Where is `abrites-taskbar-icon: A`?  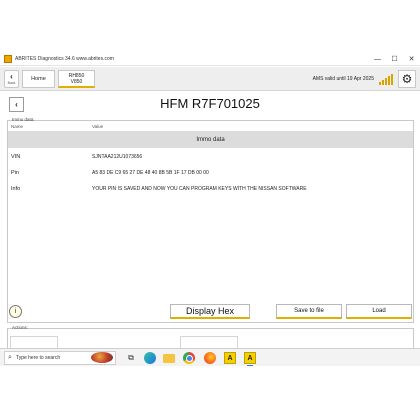 abrites-taskbar-icon: A is located at coordinates (230, 358).